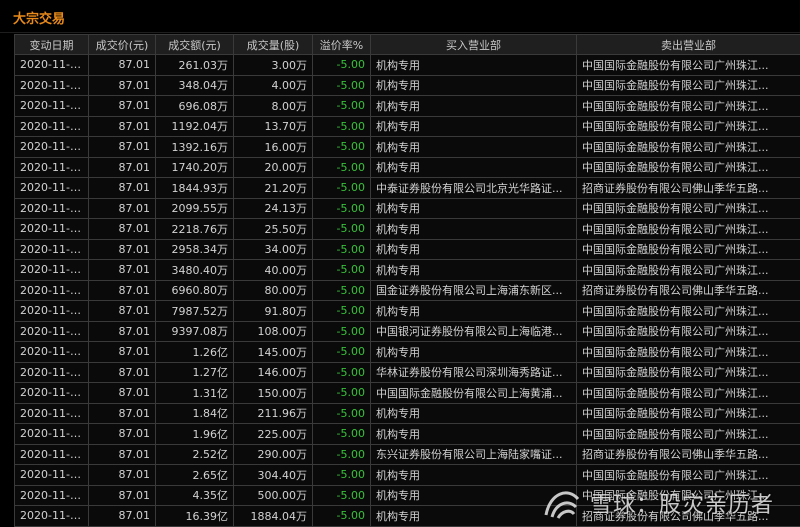 The width and height of the screenshot is (800, 527). I want to click on cell-volume: 25.50万, so click(273, 229).